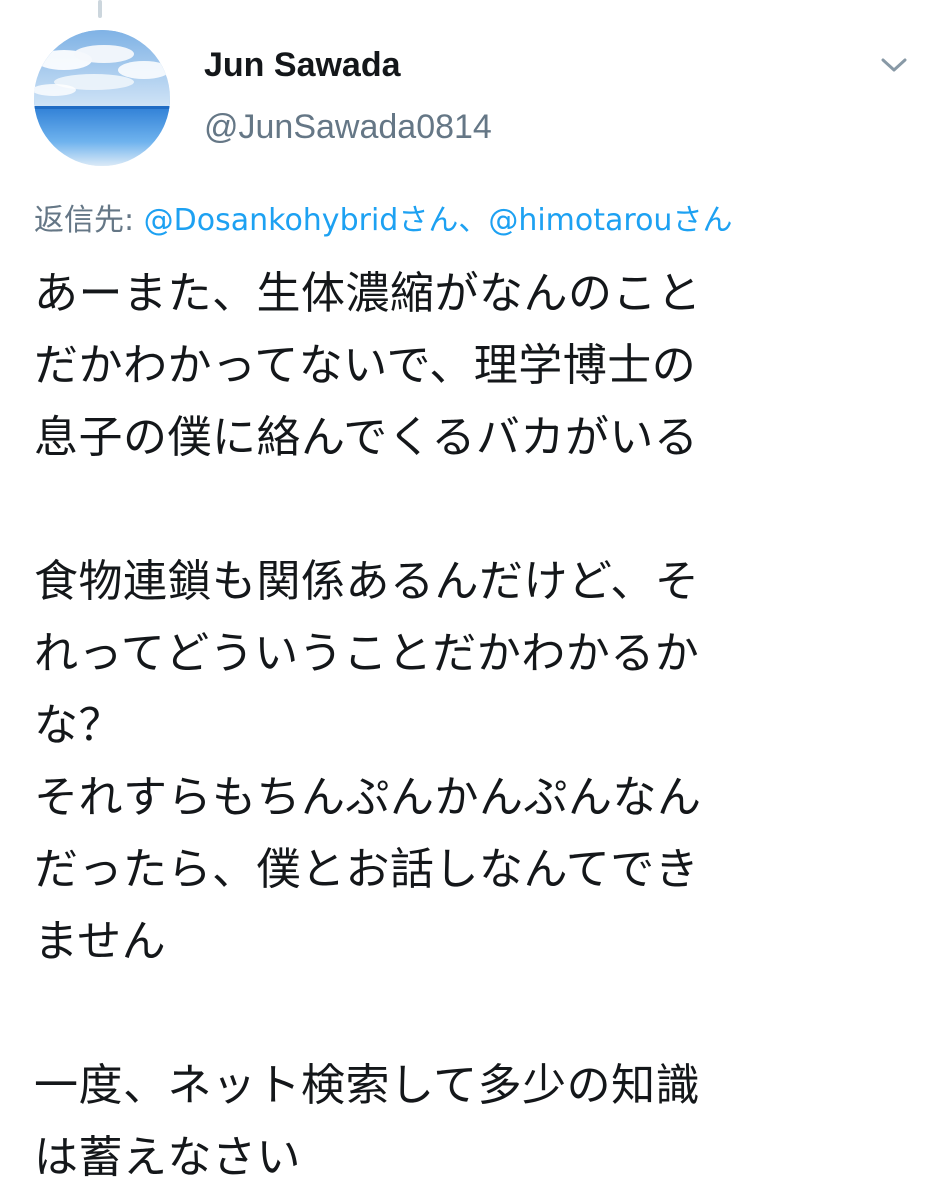 The height and width of the screenshot is (1200, 940). Describe the element at coordinates (100, 9) in the screenshot. I see `thread-connector-line` at that location.